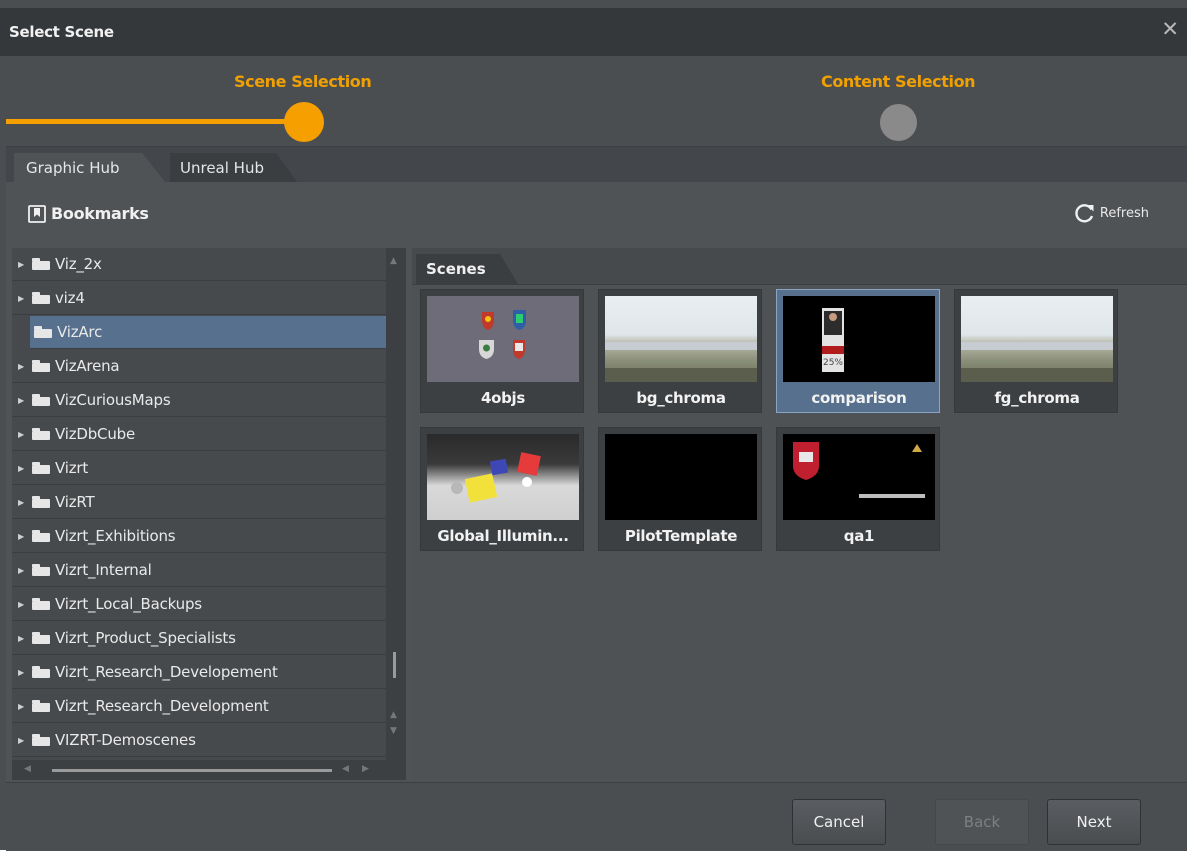  What do you see at coordinates (199, 604) in the screenshot?
I see `tree-item: ▶ Vizrt_Local_Backups` at bounding box center [199, 604].